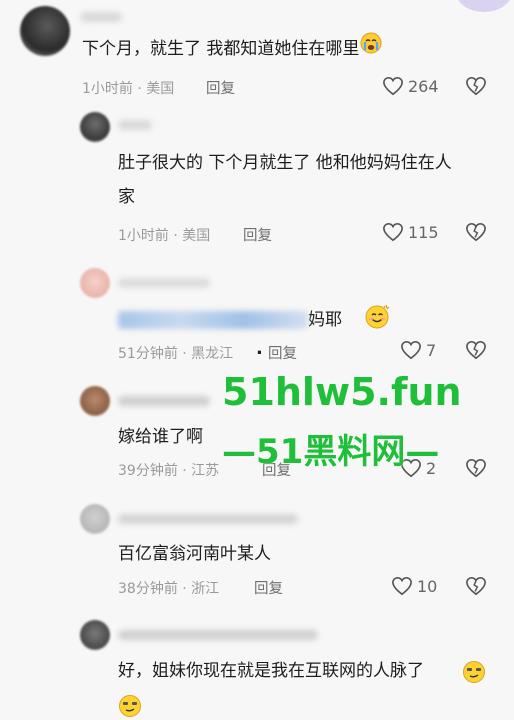 This screenshot has width=514, height=720. Describe the element at coordinates (423, 232) in the screenshot. I see `like-count: 115` at that location.